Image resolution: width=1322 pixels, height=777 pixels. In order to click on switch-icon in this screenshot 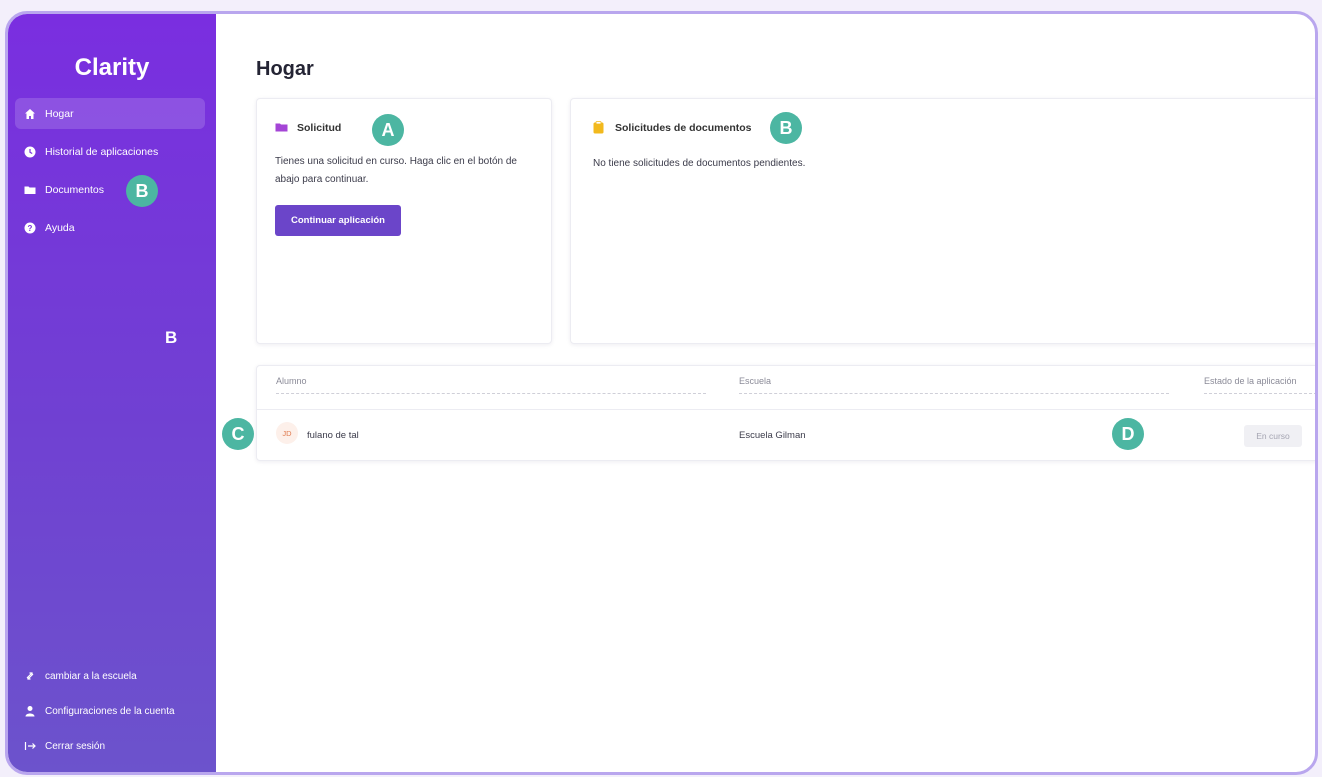, I will do `click(30, 676)`.